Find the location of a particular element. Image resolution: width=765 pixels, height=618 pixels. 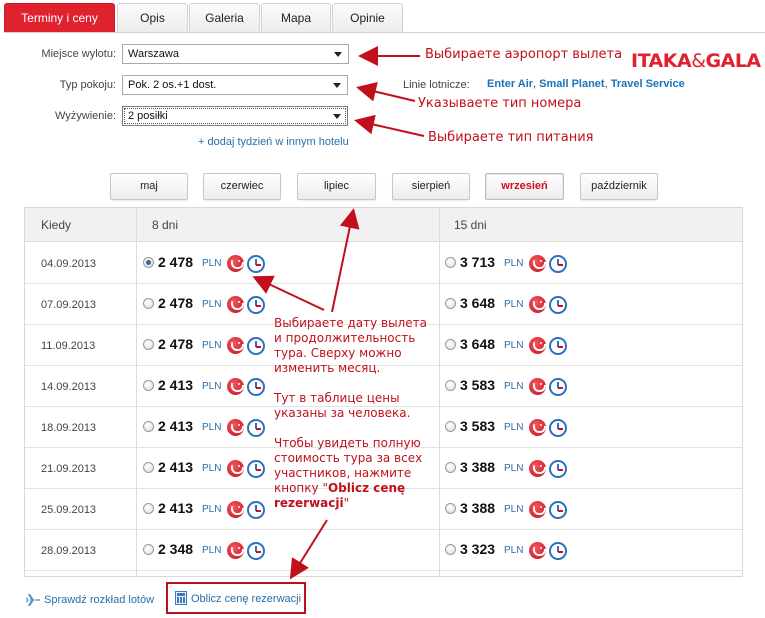

arrow-room is located at coordinates (386, 91).